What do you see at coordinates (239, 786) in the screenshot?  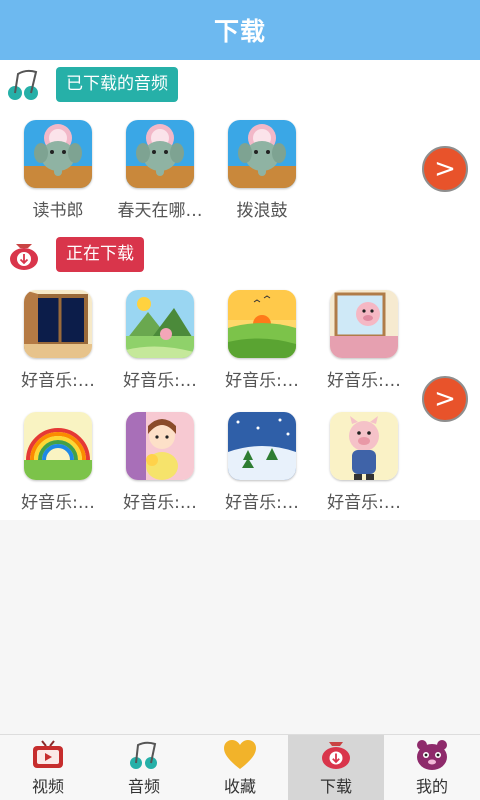 I see `tab-label: 收藏` at bounding box center [239, 786].